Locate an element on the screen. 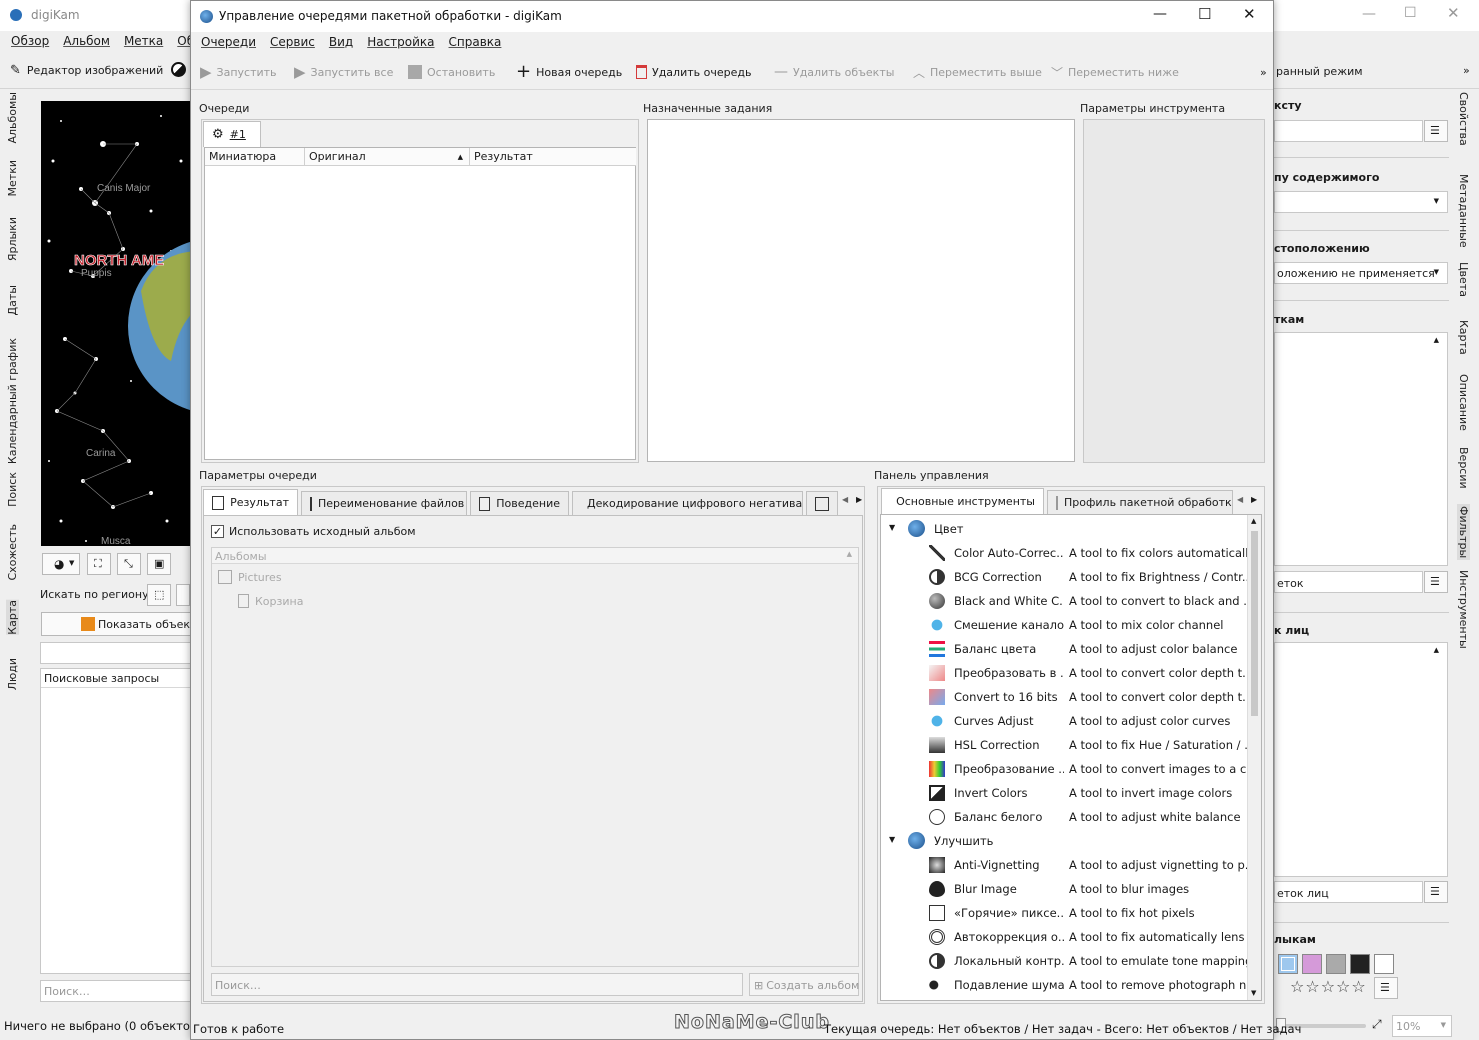  tab-tags: Метки is located at coordinates (12, 178).